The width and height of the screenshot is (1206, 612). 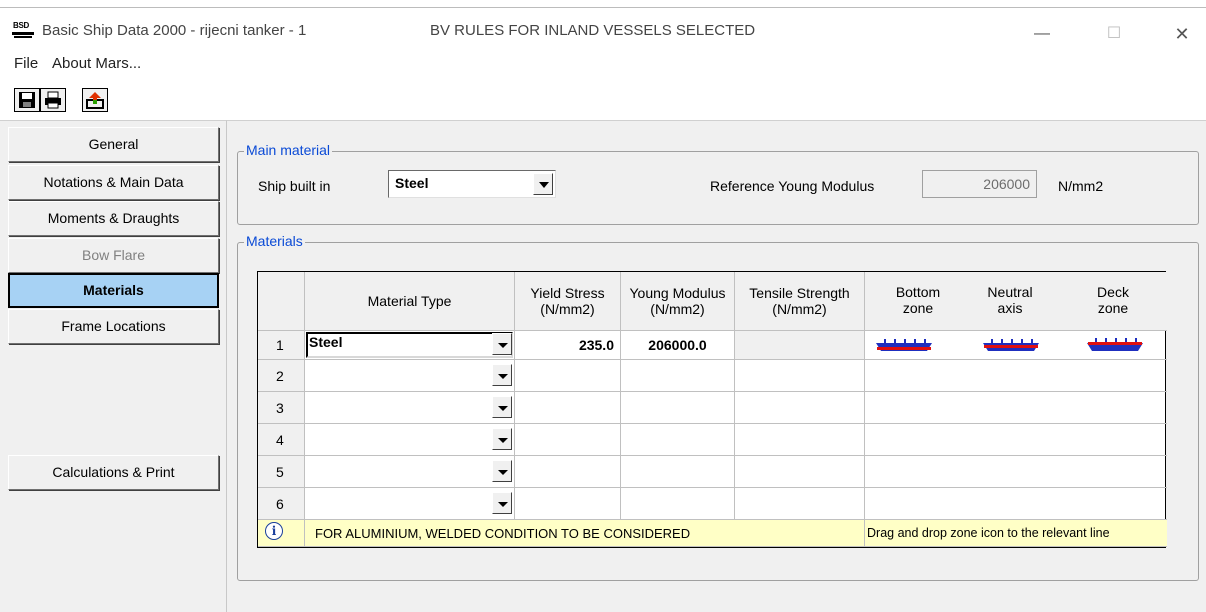 What do you see at coordinates (274, 241) in the screenshot?
I see `materials-legend: Materials` at bounding box center [274, 241].